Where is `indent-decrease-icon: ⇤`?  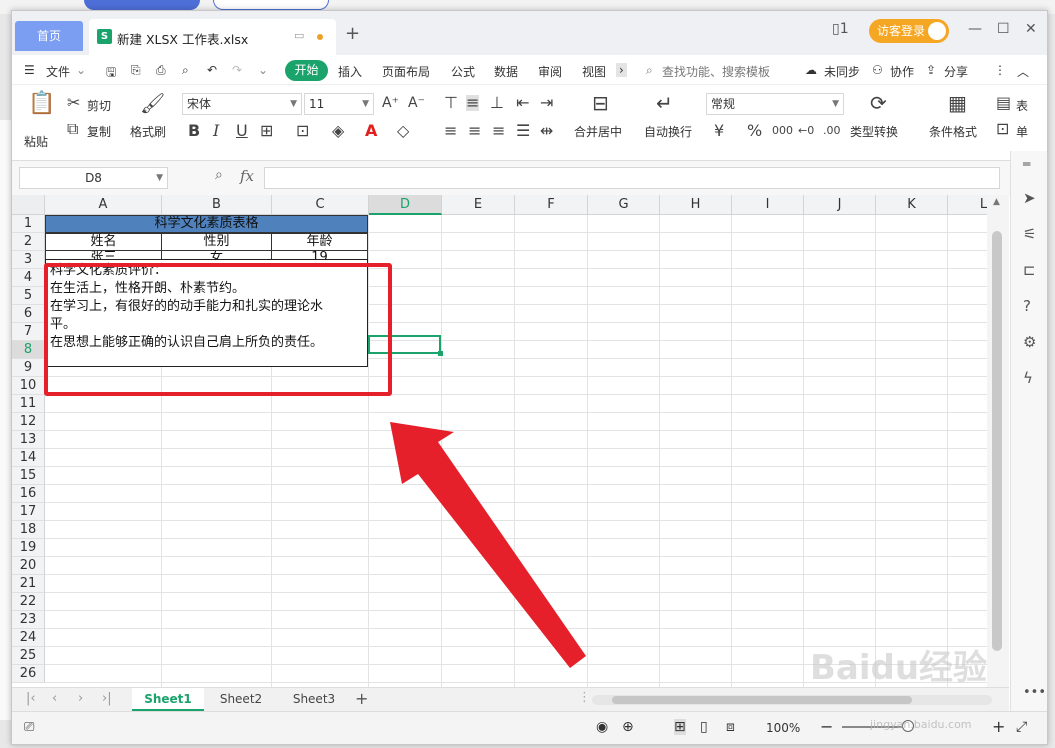 indent-decrease-icon: ⇤ is located at coordinates (522, 103).